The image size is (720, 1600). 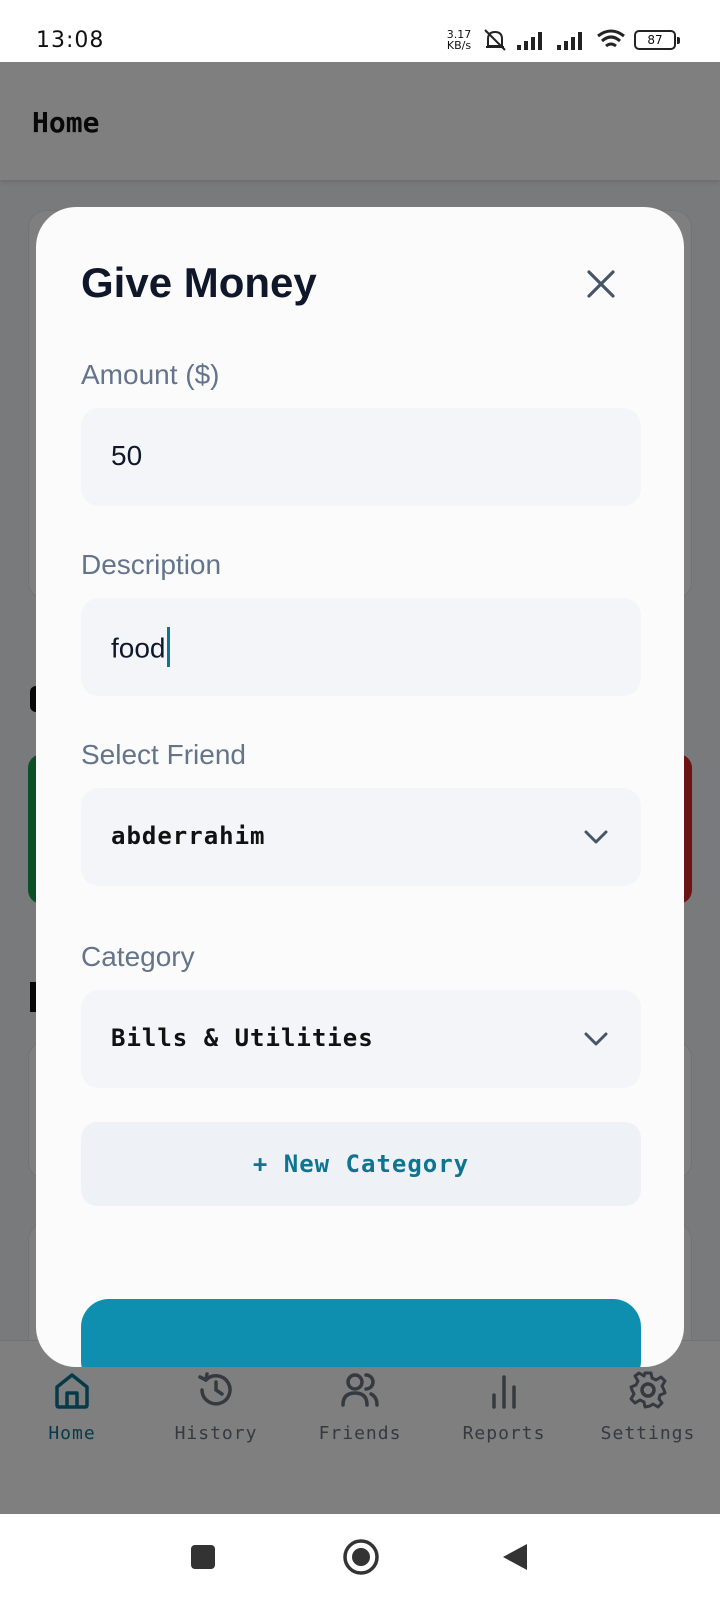 I want to click on description-value-wrap: food, so click(x=140, y=648).